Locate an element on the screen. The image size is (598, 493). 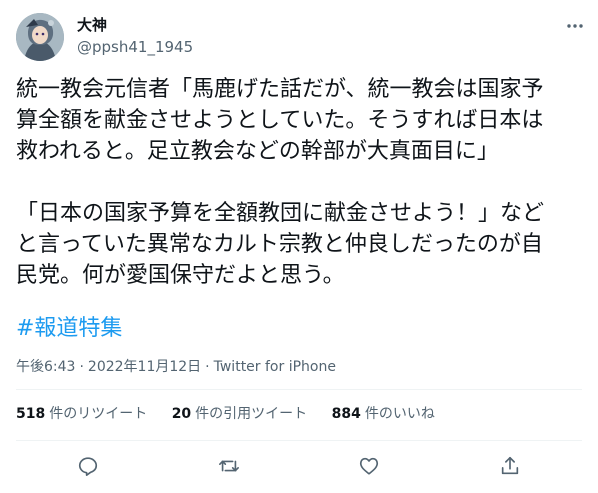
share-button is located at coordinates (511, 467).